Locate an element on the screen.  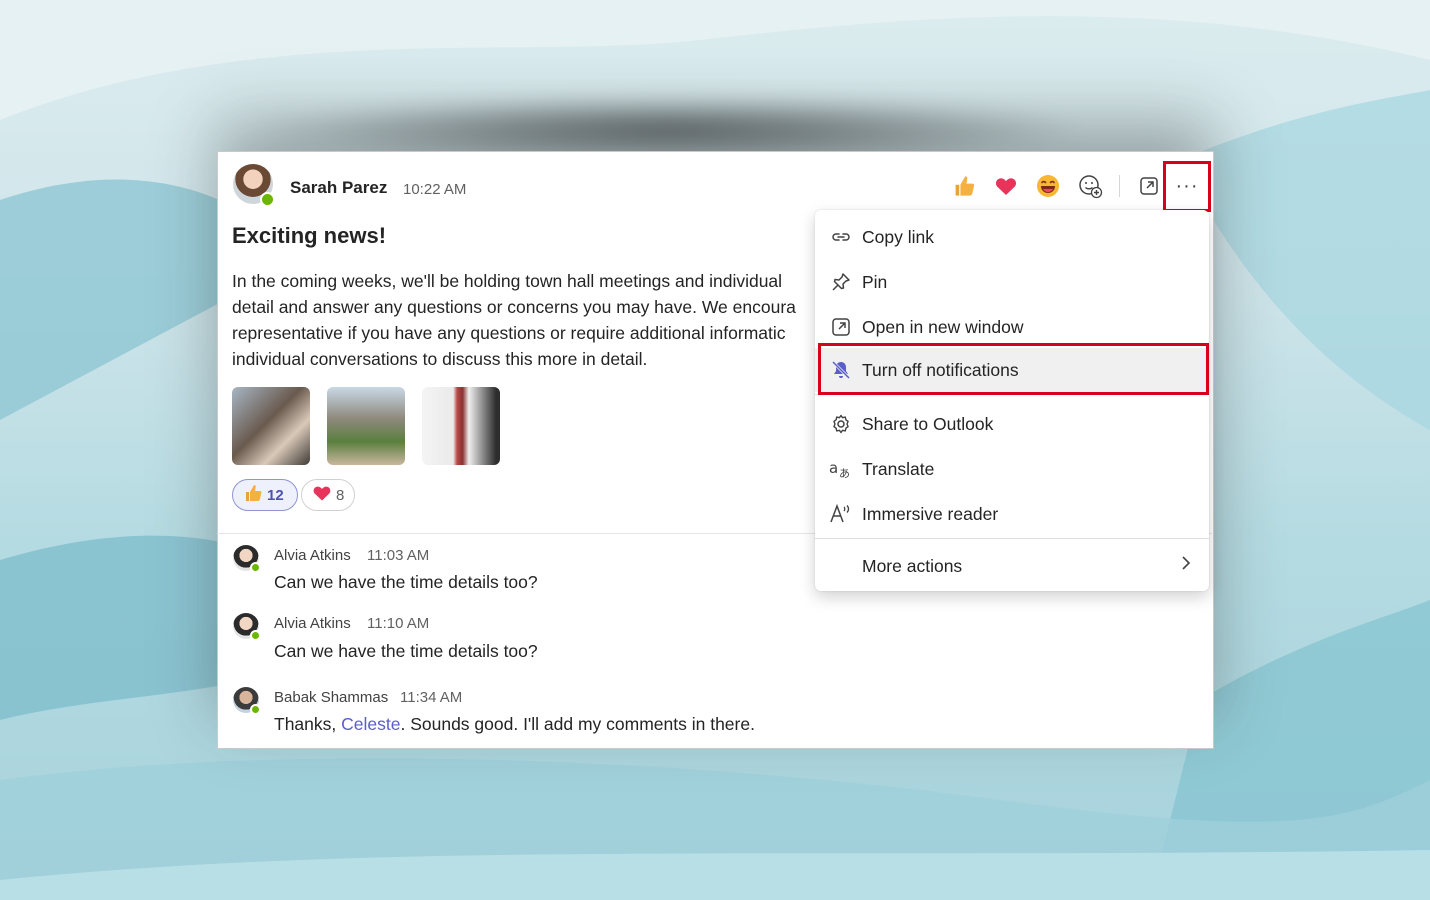
reply-time: 11:10 AM is located at coordinates (398, 623).